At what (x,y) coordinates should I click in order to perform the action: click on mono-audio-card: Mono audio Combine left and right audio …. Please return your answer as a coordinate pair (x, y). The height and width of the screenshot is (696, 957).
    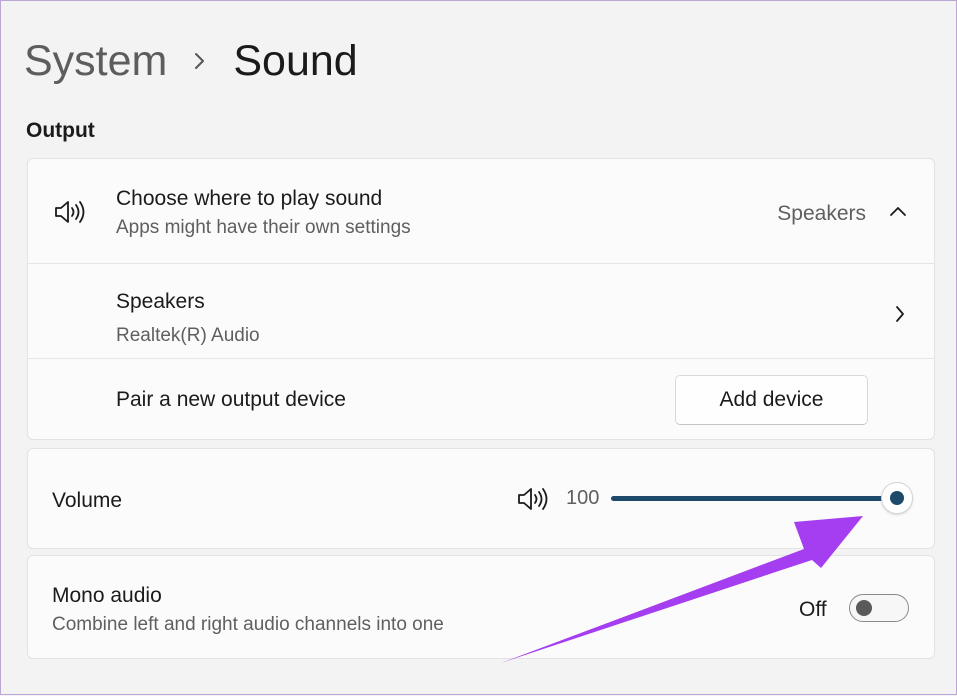
    Looking at the image, I should click on (481, 607).